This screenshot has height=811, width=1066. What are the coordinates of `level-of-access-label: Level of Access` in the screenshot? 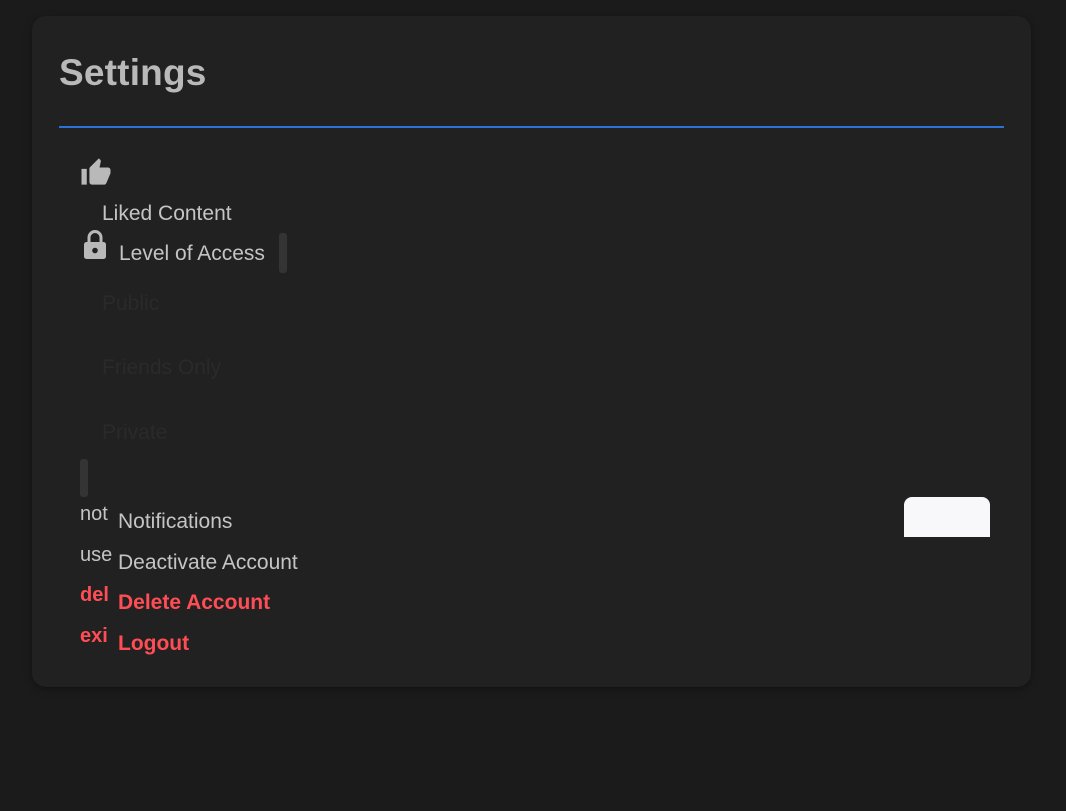 It's located at (192, 253).